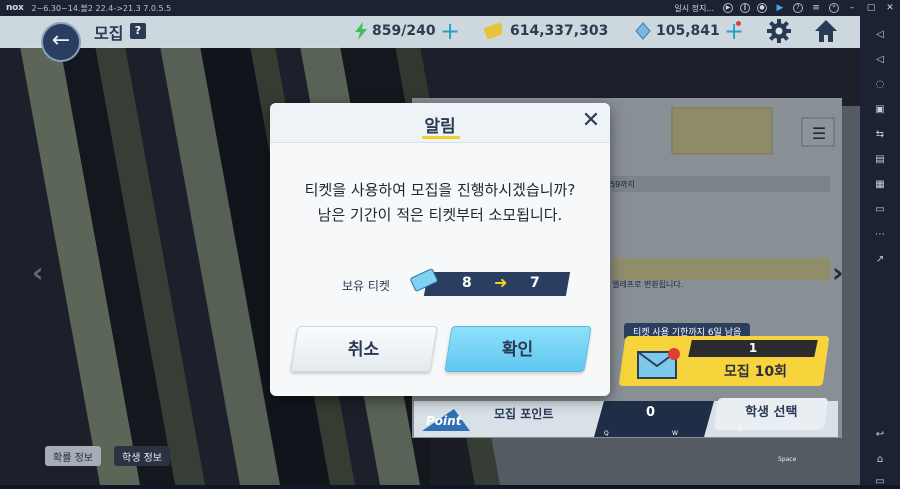  Describe the element at coordinates (440, 190) in the screenshot. I see `dialog-message-line1: 티켓을 사용하여 모집을 진행하시겠습니까?` at that location.